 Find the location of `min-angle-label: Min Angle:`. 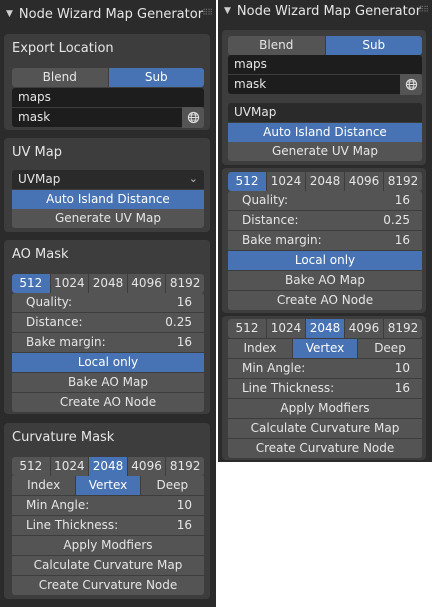

min-angle-label: Min Angle: is located at coordinates (58, 505).